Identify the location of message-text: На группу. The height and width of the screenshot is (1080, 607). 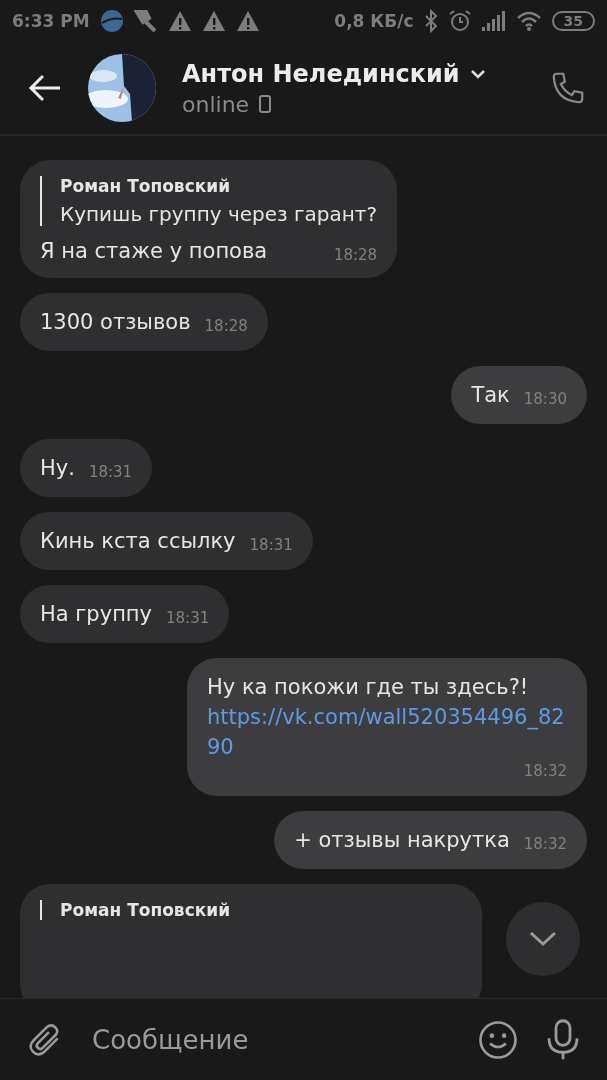
(96, 614).